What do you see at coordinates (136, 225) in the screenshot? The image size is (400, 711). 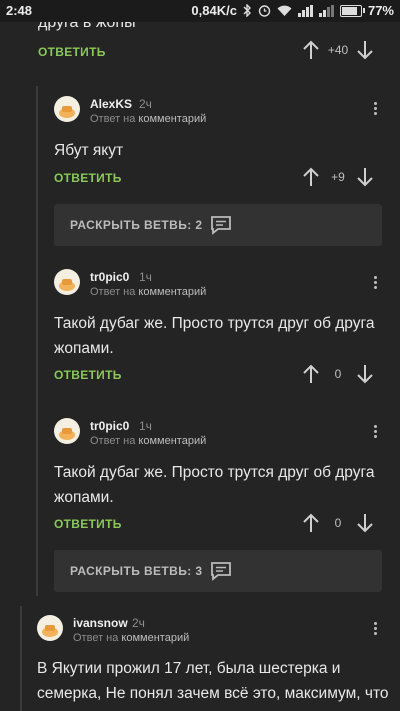 I see `expand-thread-label: РАСКРЫТЬ ВЕТВЬ: 2` at bounding box center [136, 225].